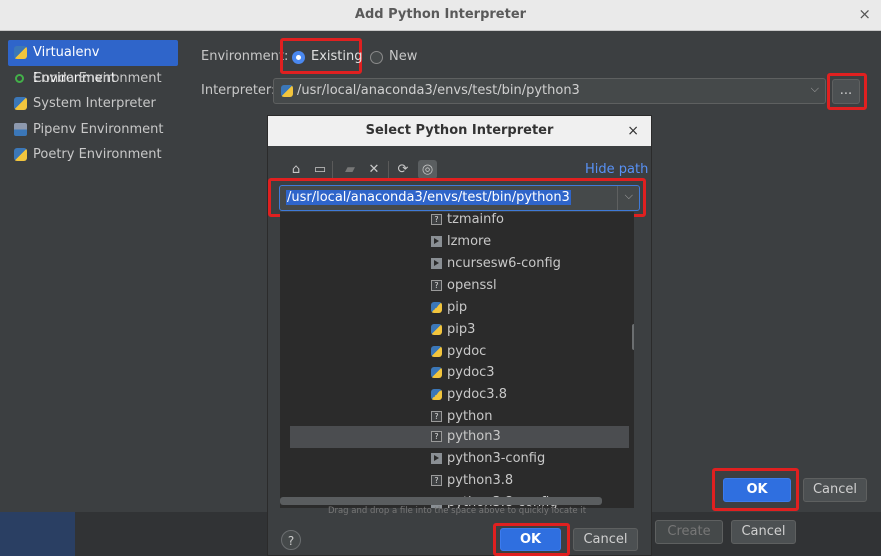 This screenshot has width=881, height=556. What do you see at coordinates (403, 170) in the screenshot?
I see `refresh-icon: ⟳` at bounding box center [403, 170].